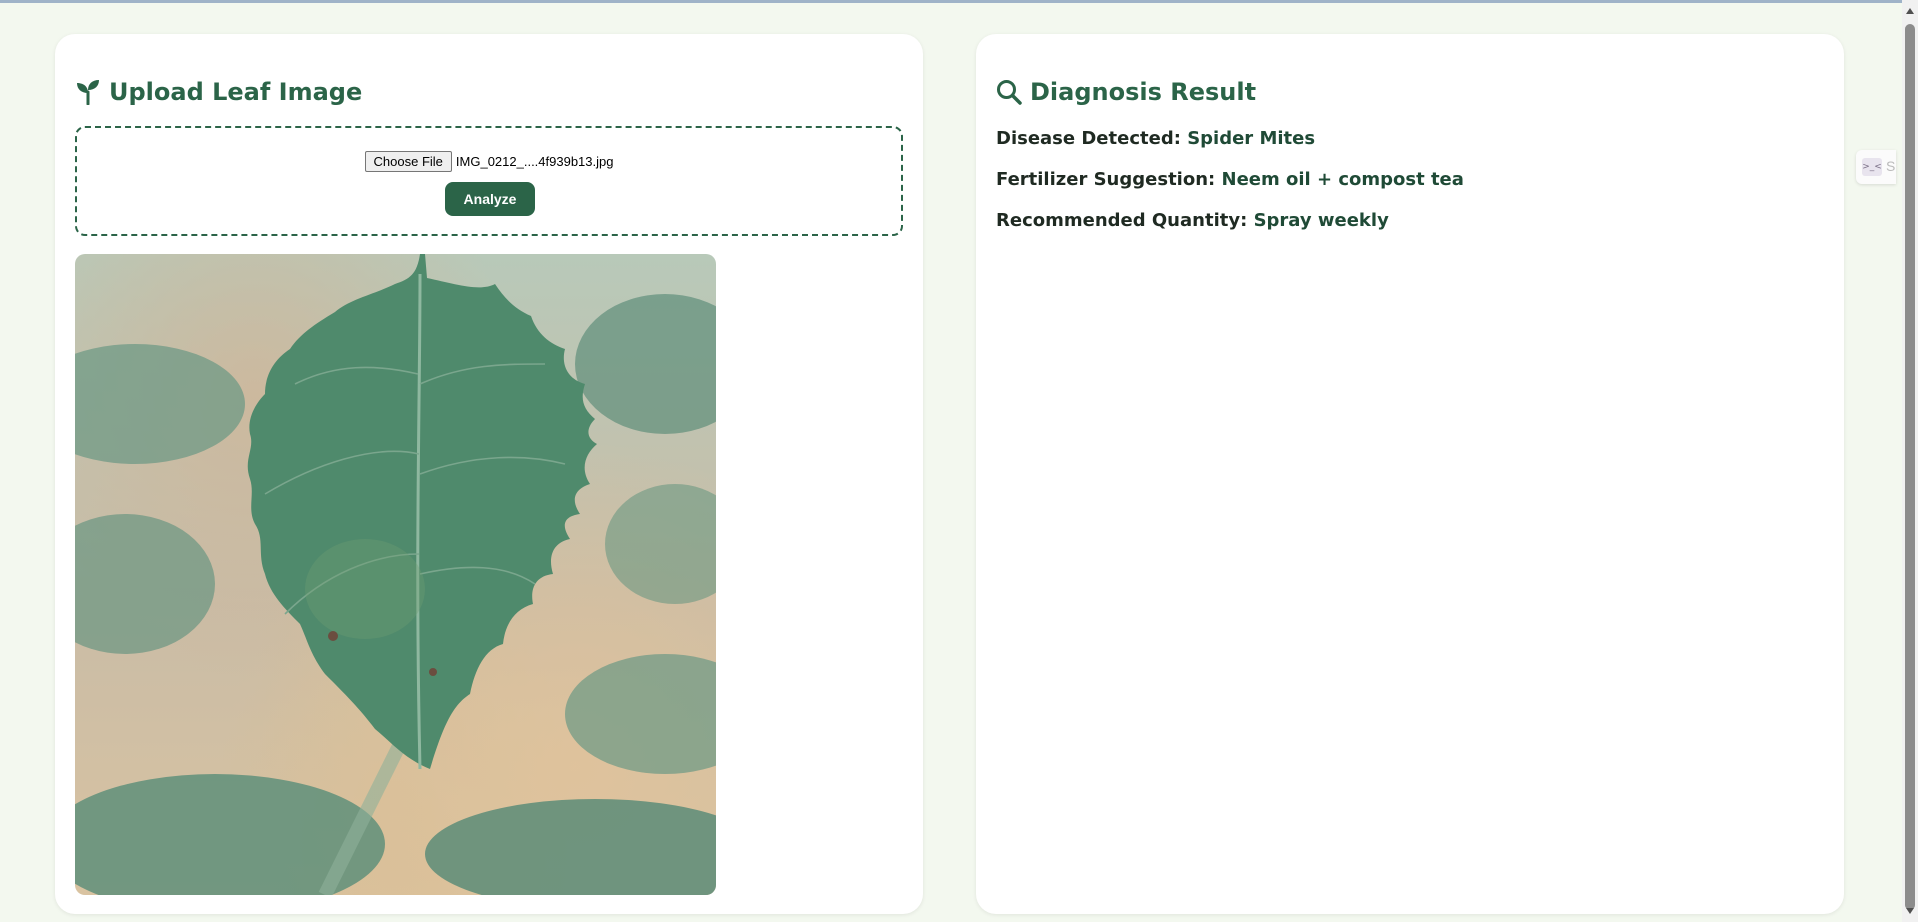  Describe the element at coordinates (1321, 220) in the screenshot. I see `recommended-quantity-value: Spray weekly` at that location.